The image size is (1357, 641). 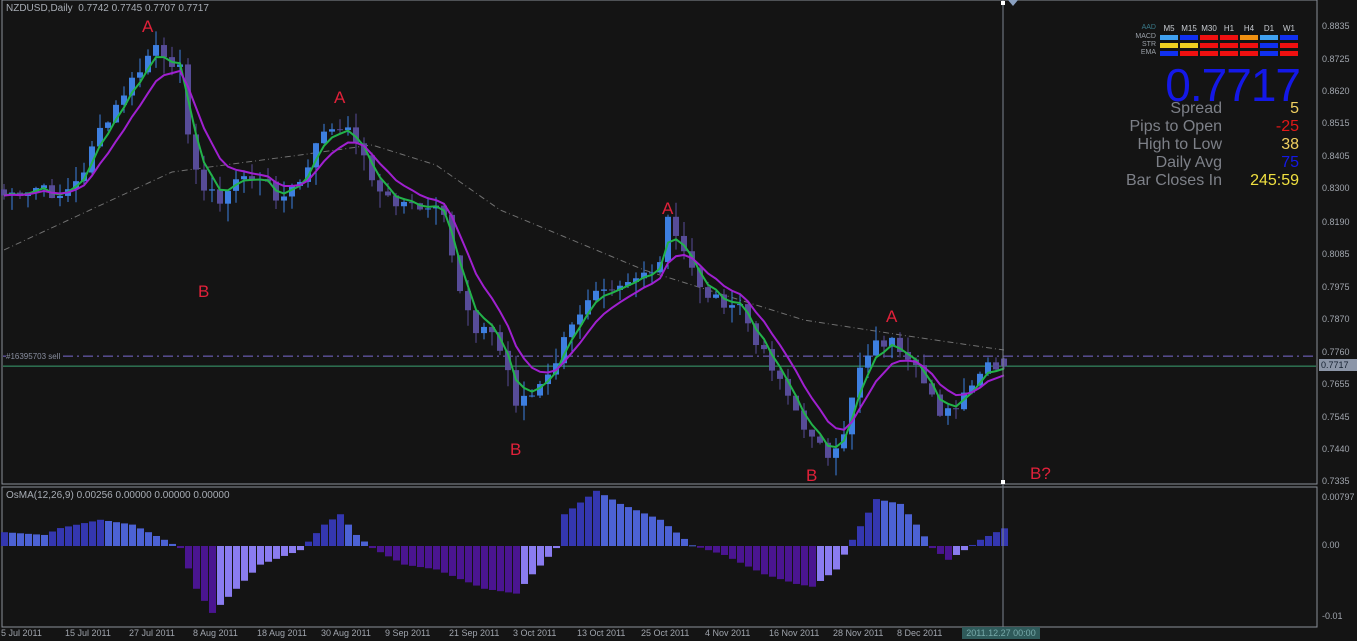 I want to click on signal-row-label: STR, so click(x=1149, y=44).